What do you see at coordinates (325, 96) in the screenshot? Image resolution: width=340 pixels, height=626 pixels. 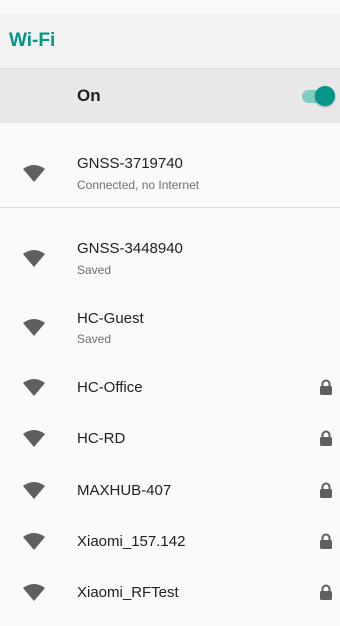 I see `toggle-thumb` at bounding box center [325, 96].